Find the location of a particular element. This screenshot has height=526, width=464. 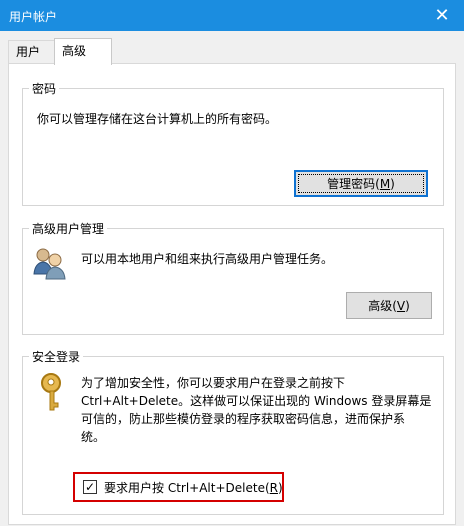

secure-login-title: 安全登录 is located at coordinates (56, 356).